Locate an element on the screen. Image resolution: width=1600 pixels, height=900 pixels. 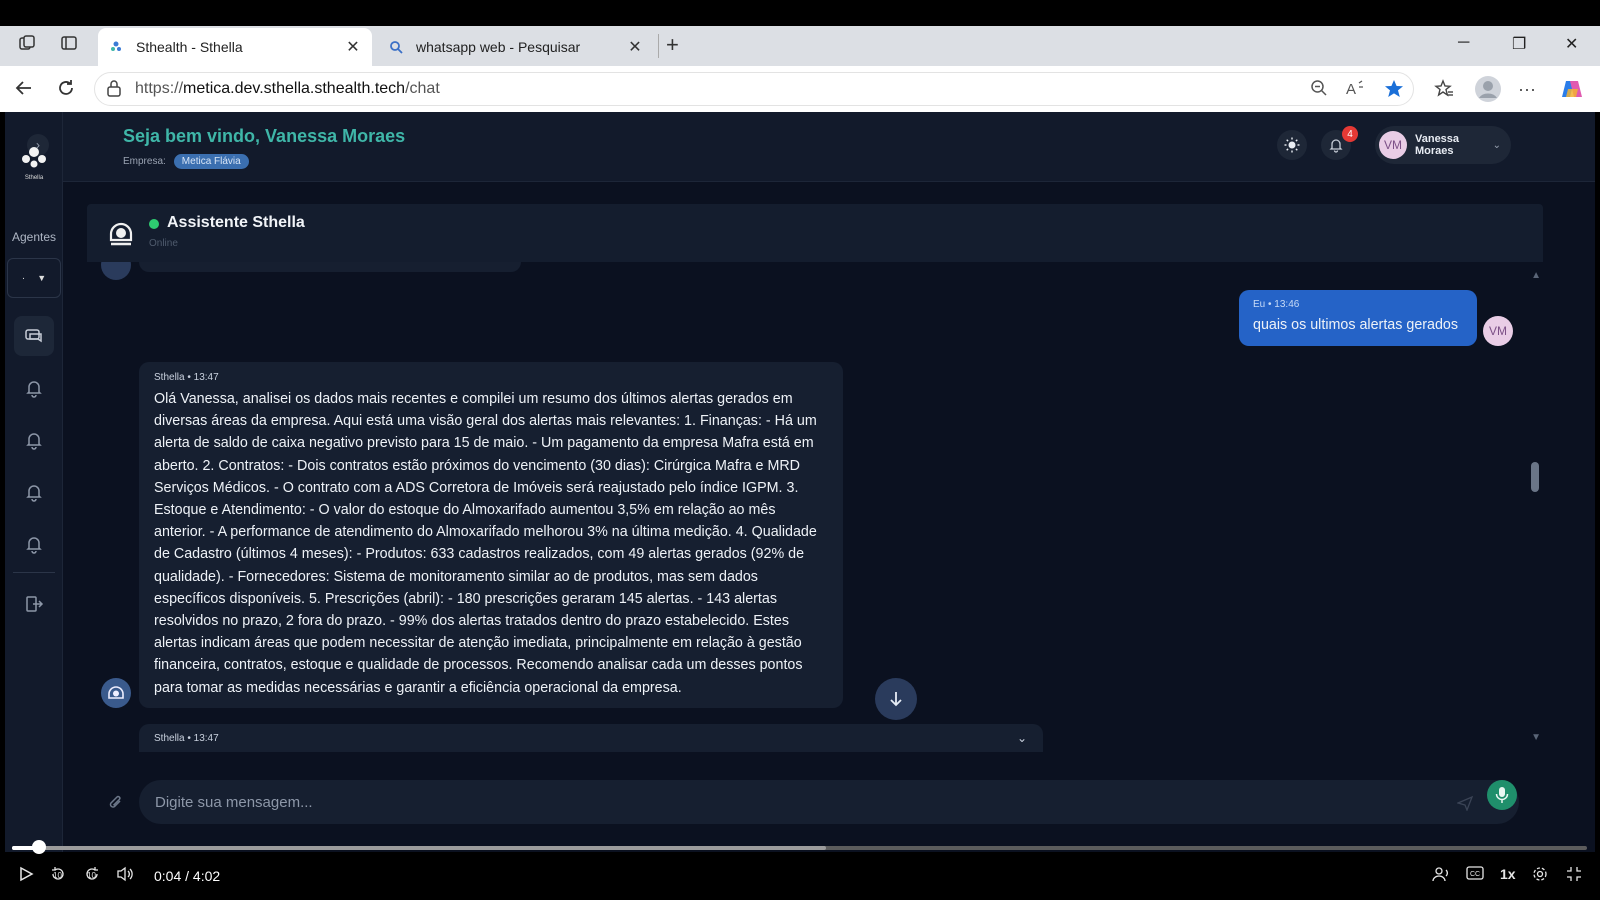
left-sidebar: › Sthella Agentes · ▼ is located at coordinates (34, 482).